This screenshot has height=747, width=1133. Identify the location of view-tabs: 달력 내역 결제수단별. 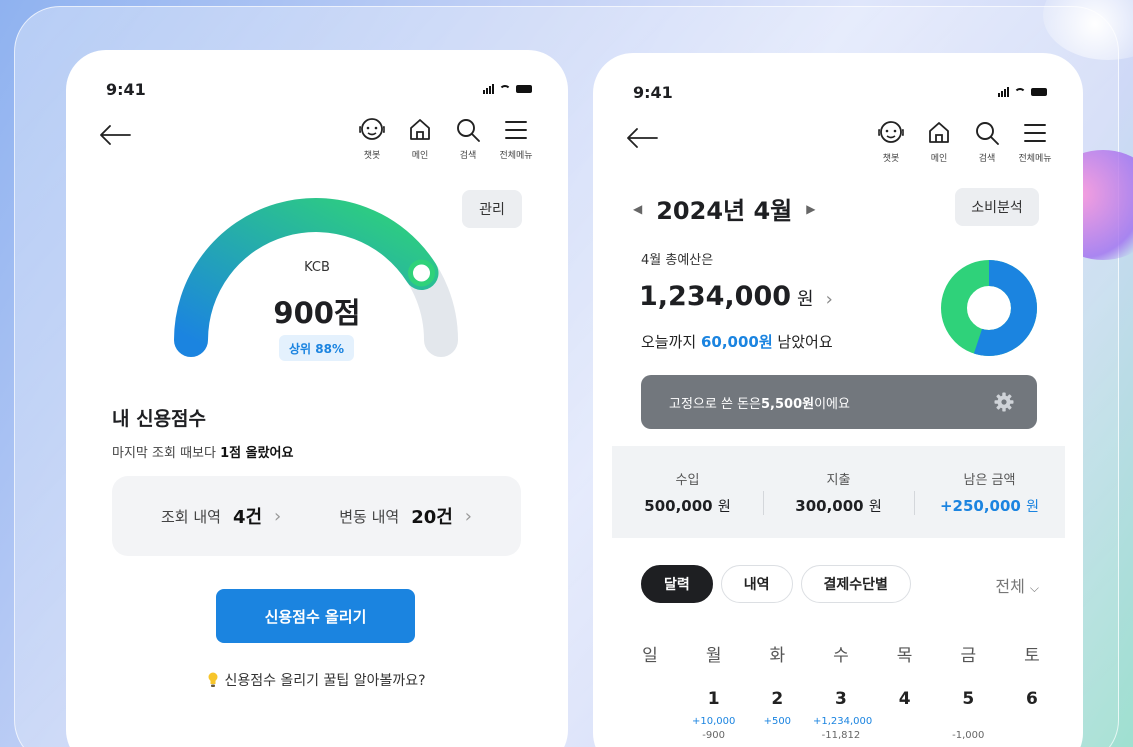
(776, 584).